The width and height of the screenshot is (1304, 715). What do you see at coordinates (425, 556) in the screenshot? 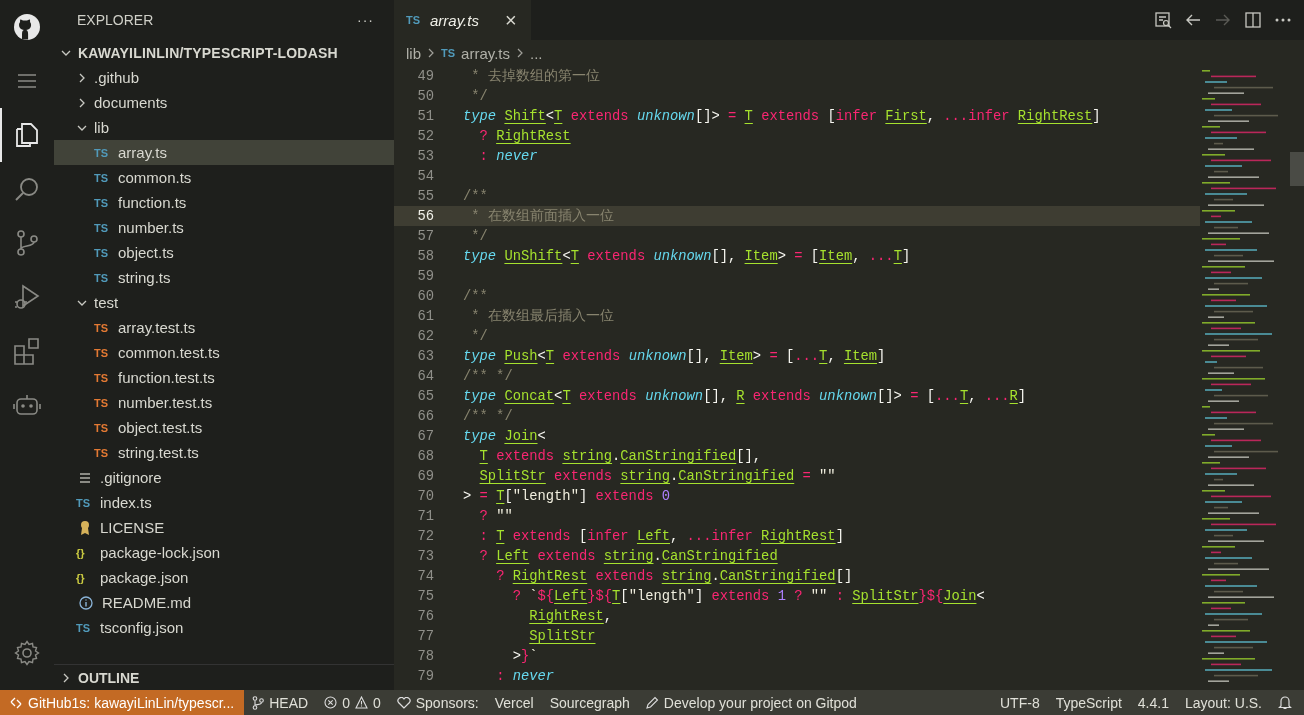
I see `line-number: 73` at bounding box center [425, 556].